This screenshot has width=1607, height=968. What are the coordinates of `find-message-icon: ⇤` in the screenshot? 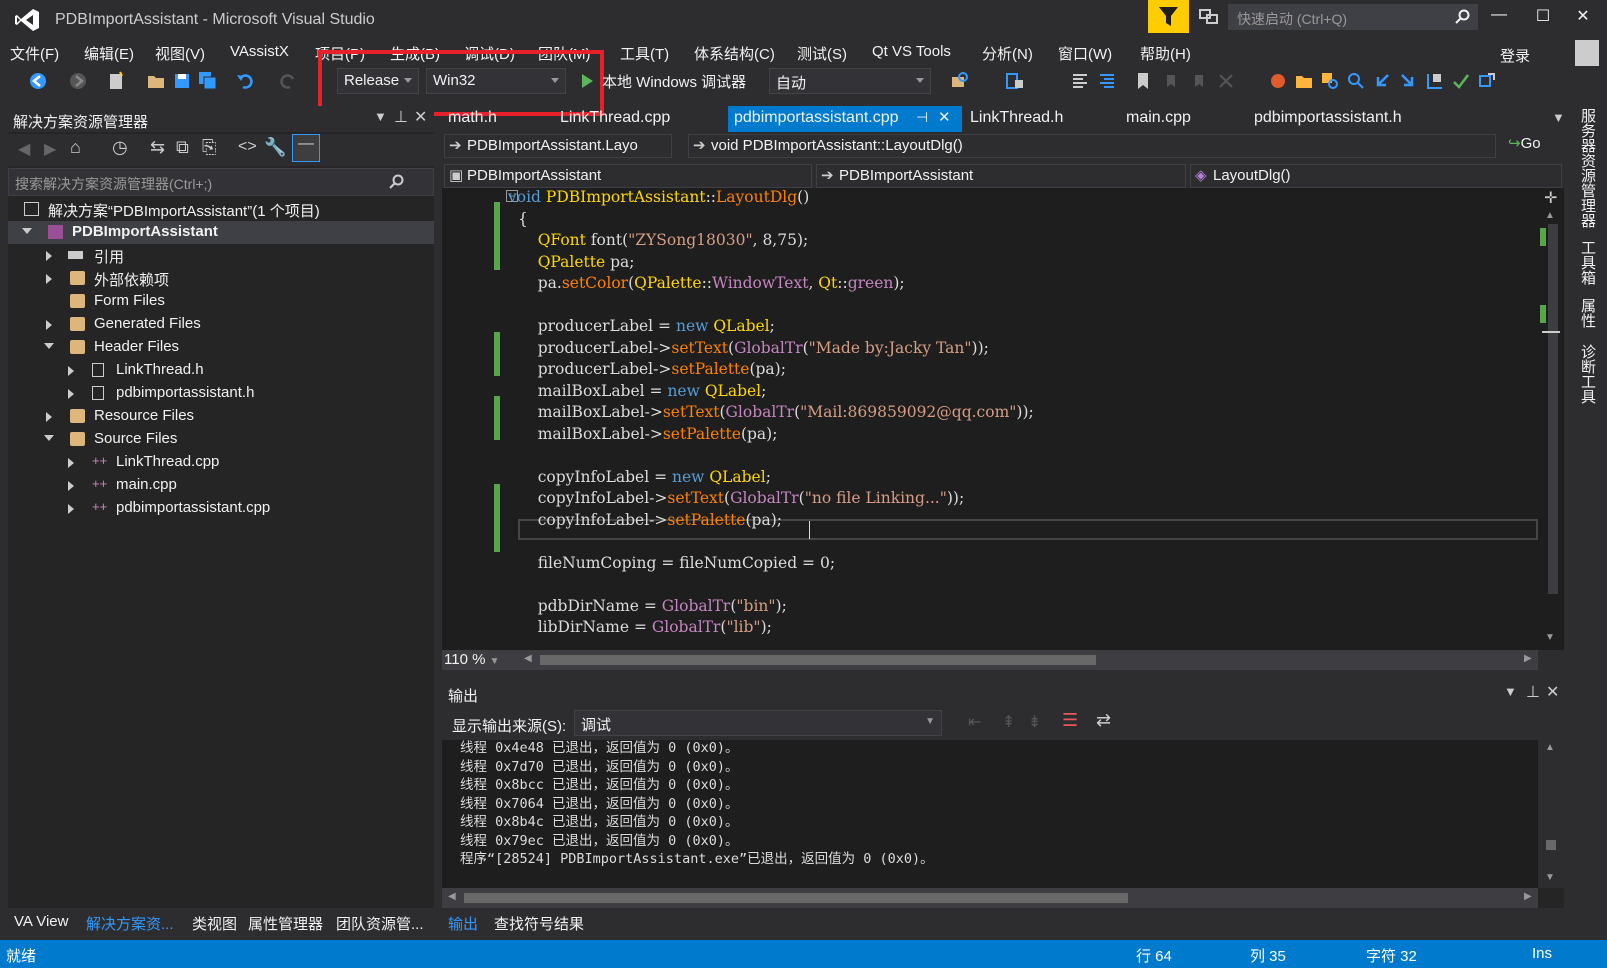 It's located at (974, 722).